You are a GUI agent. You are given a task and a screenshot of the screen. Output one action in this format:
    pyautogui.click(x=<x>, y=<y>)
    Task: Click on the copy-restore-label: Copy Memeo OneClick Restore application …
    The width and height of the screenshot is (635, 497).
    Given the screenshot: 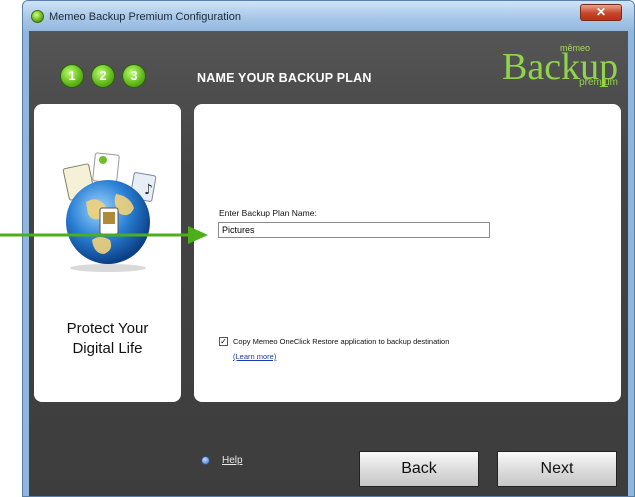 What is the action you would take?
    pyautogui.click(x=341, y=341)
    